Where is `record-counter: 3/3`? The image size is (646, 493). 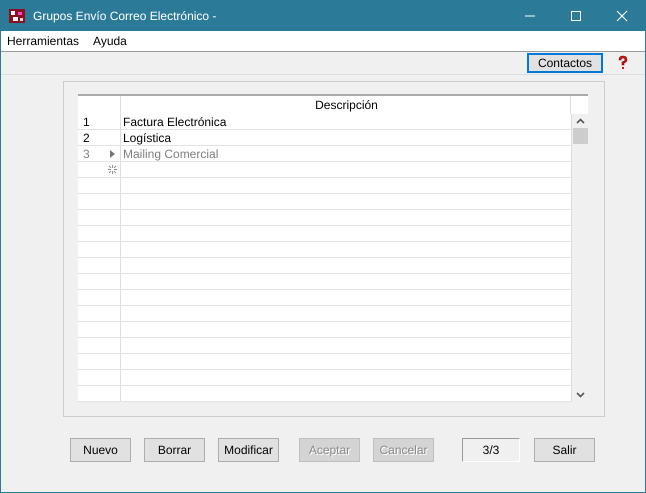
record-counter: 3/3 is located at coordinates (491, 450).